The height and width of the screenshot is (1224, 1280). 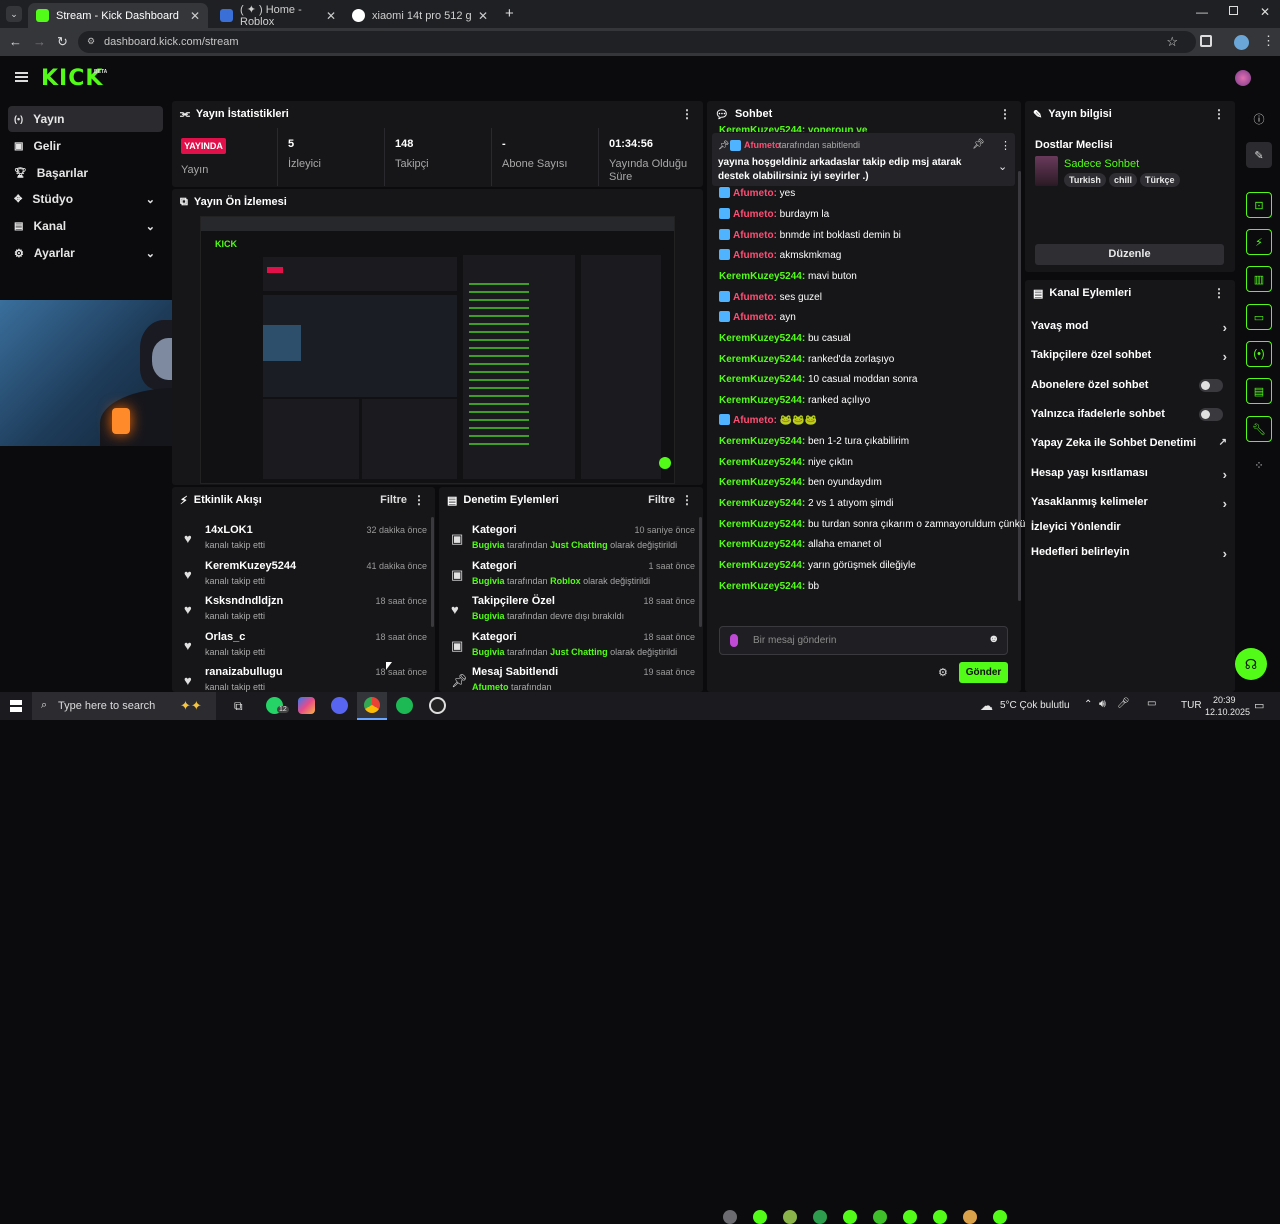 I want to click on microphone-icon, so click(x=734, y=640).